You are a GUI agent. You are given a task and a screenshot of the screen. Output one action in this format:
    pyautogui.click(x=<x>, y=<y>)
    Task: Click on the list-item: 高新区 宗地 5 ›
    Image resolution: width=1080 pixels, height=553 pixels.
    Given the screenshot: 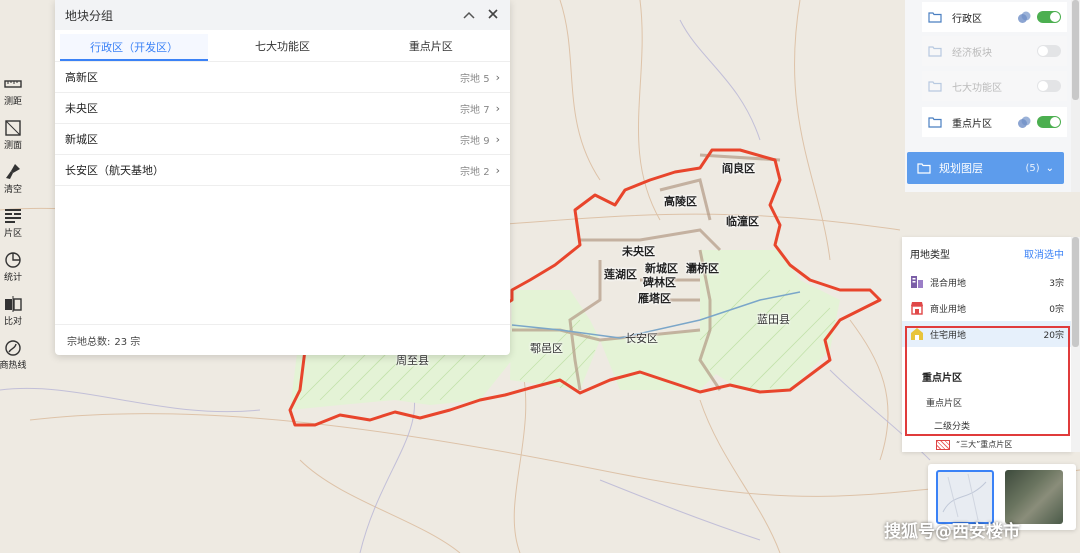 What is the action you would take?
    pyautogui.click(x=282, y=77)
    